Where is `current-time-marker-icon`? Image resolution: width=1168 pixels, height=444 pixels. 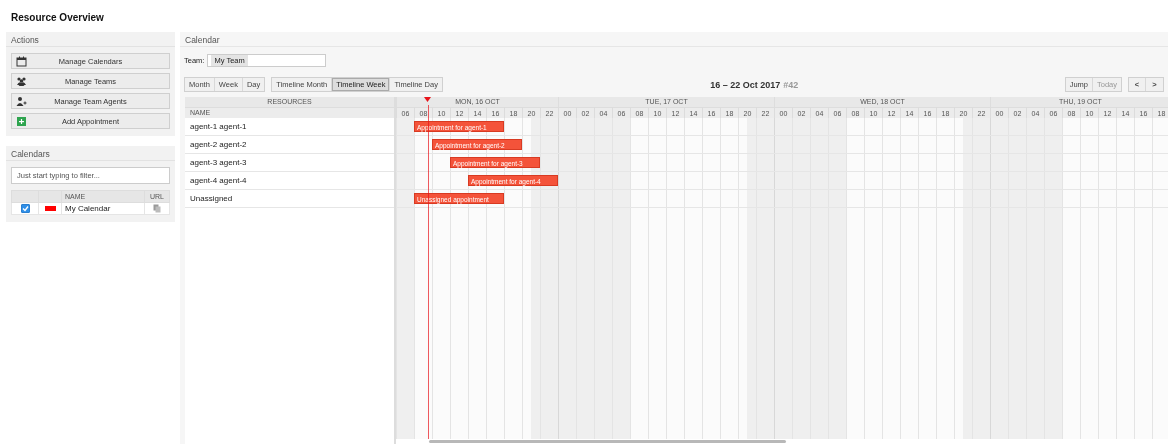
current-time-marker-icon is located at coordinates (428, 99).